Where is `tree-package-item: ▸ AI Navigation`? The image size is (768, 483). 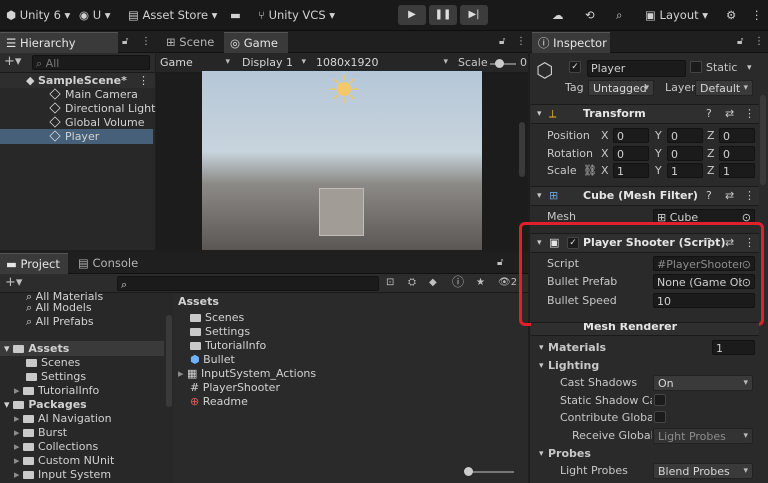
tree-package-item: ▸ AI Navigation is located at coordinates (63, 418).